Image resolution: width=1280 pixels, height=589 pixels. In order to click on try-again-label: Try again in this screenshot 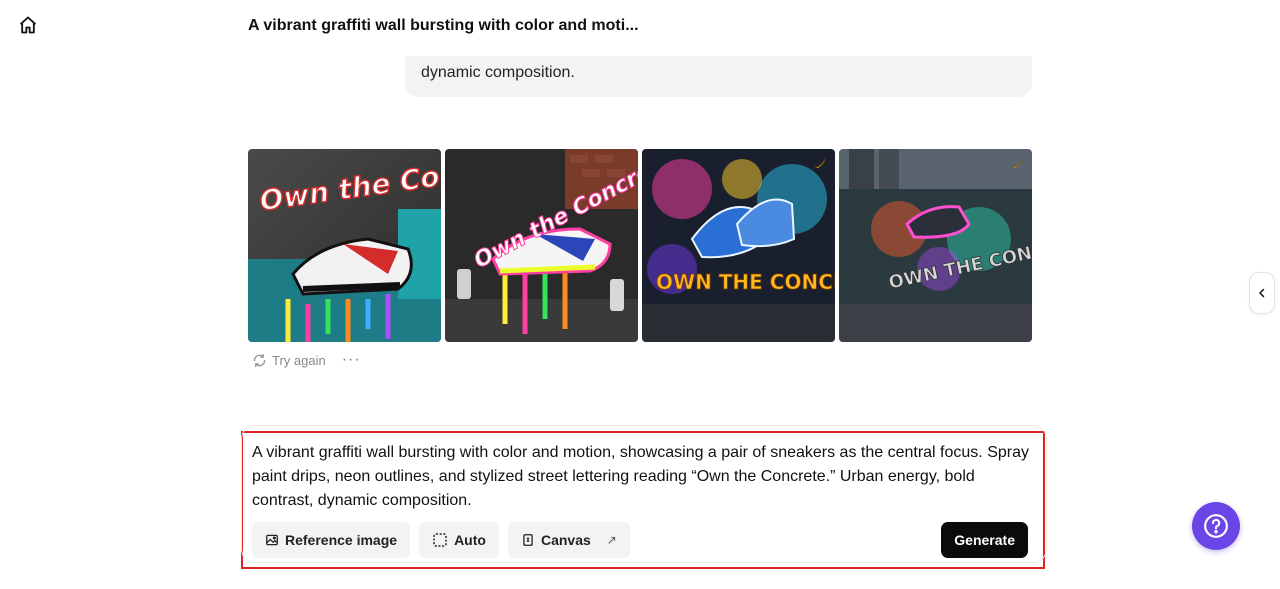, I will do `click(299, 360)`.